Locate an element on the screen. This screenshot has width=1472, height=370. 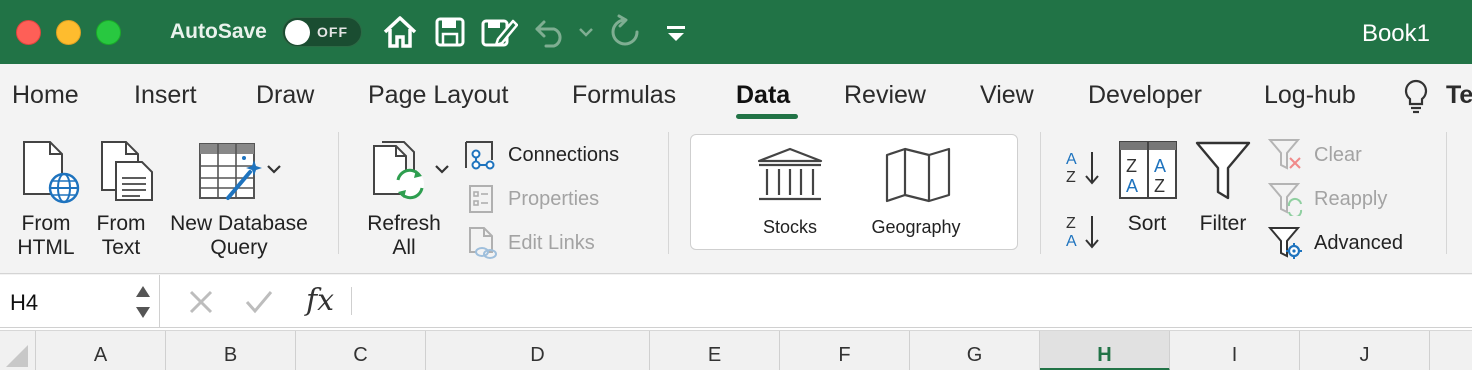
properties-icon is located at coordinates (481, 199).